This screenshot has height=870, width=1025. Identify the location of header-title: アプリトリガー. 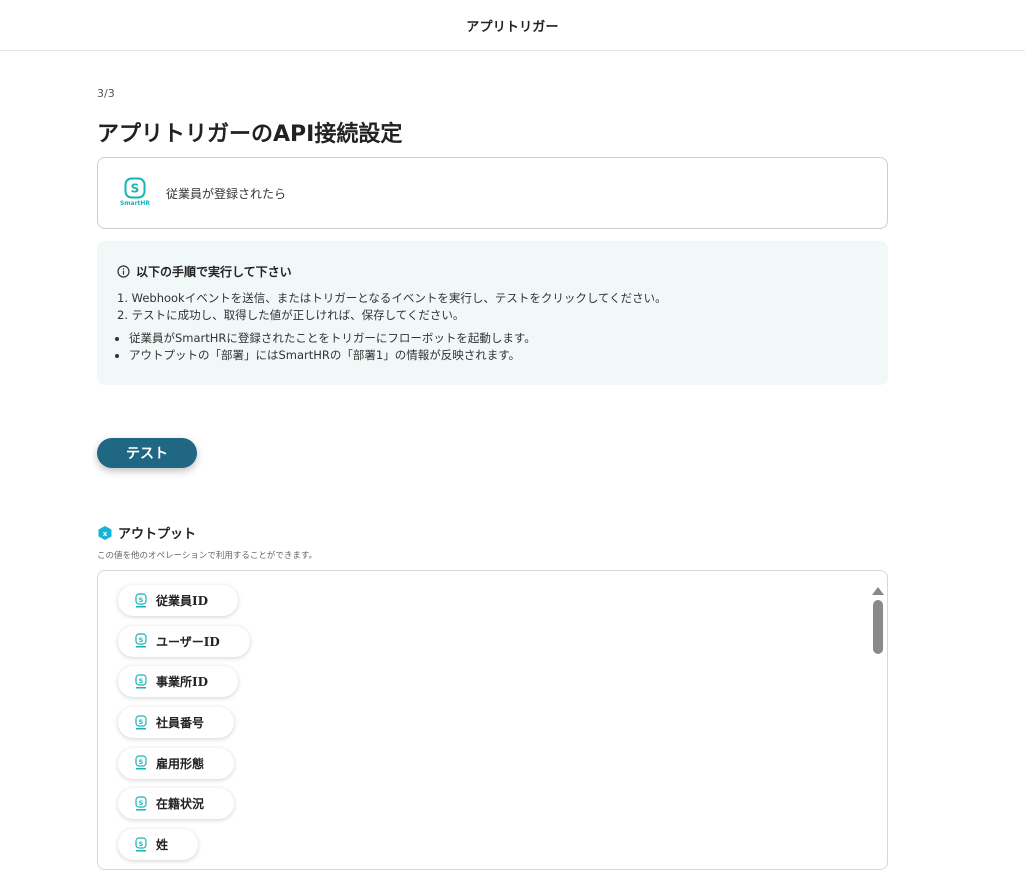
(512, 27).